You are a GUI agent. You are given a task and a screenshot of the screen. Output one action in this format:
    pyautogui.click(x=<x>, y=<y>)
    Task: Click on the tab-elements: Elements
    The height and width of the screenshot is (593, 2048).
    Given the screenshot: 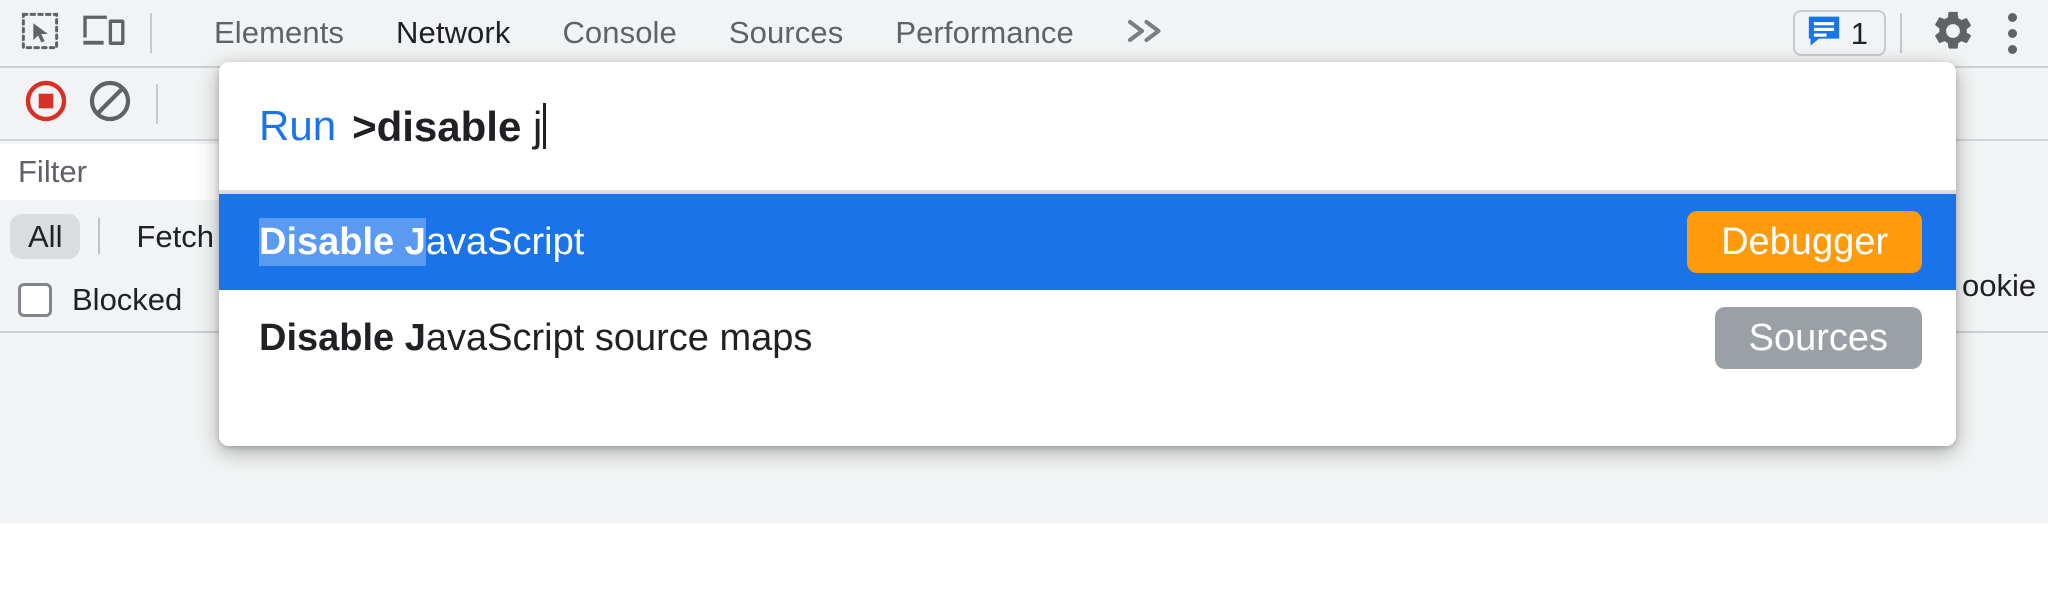 What is the action you would take?
    pyautogui.click(x=279, y=33)
    